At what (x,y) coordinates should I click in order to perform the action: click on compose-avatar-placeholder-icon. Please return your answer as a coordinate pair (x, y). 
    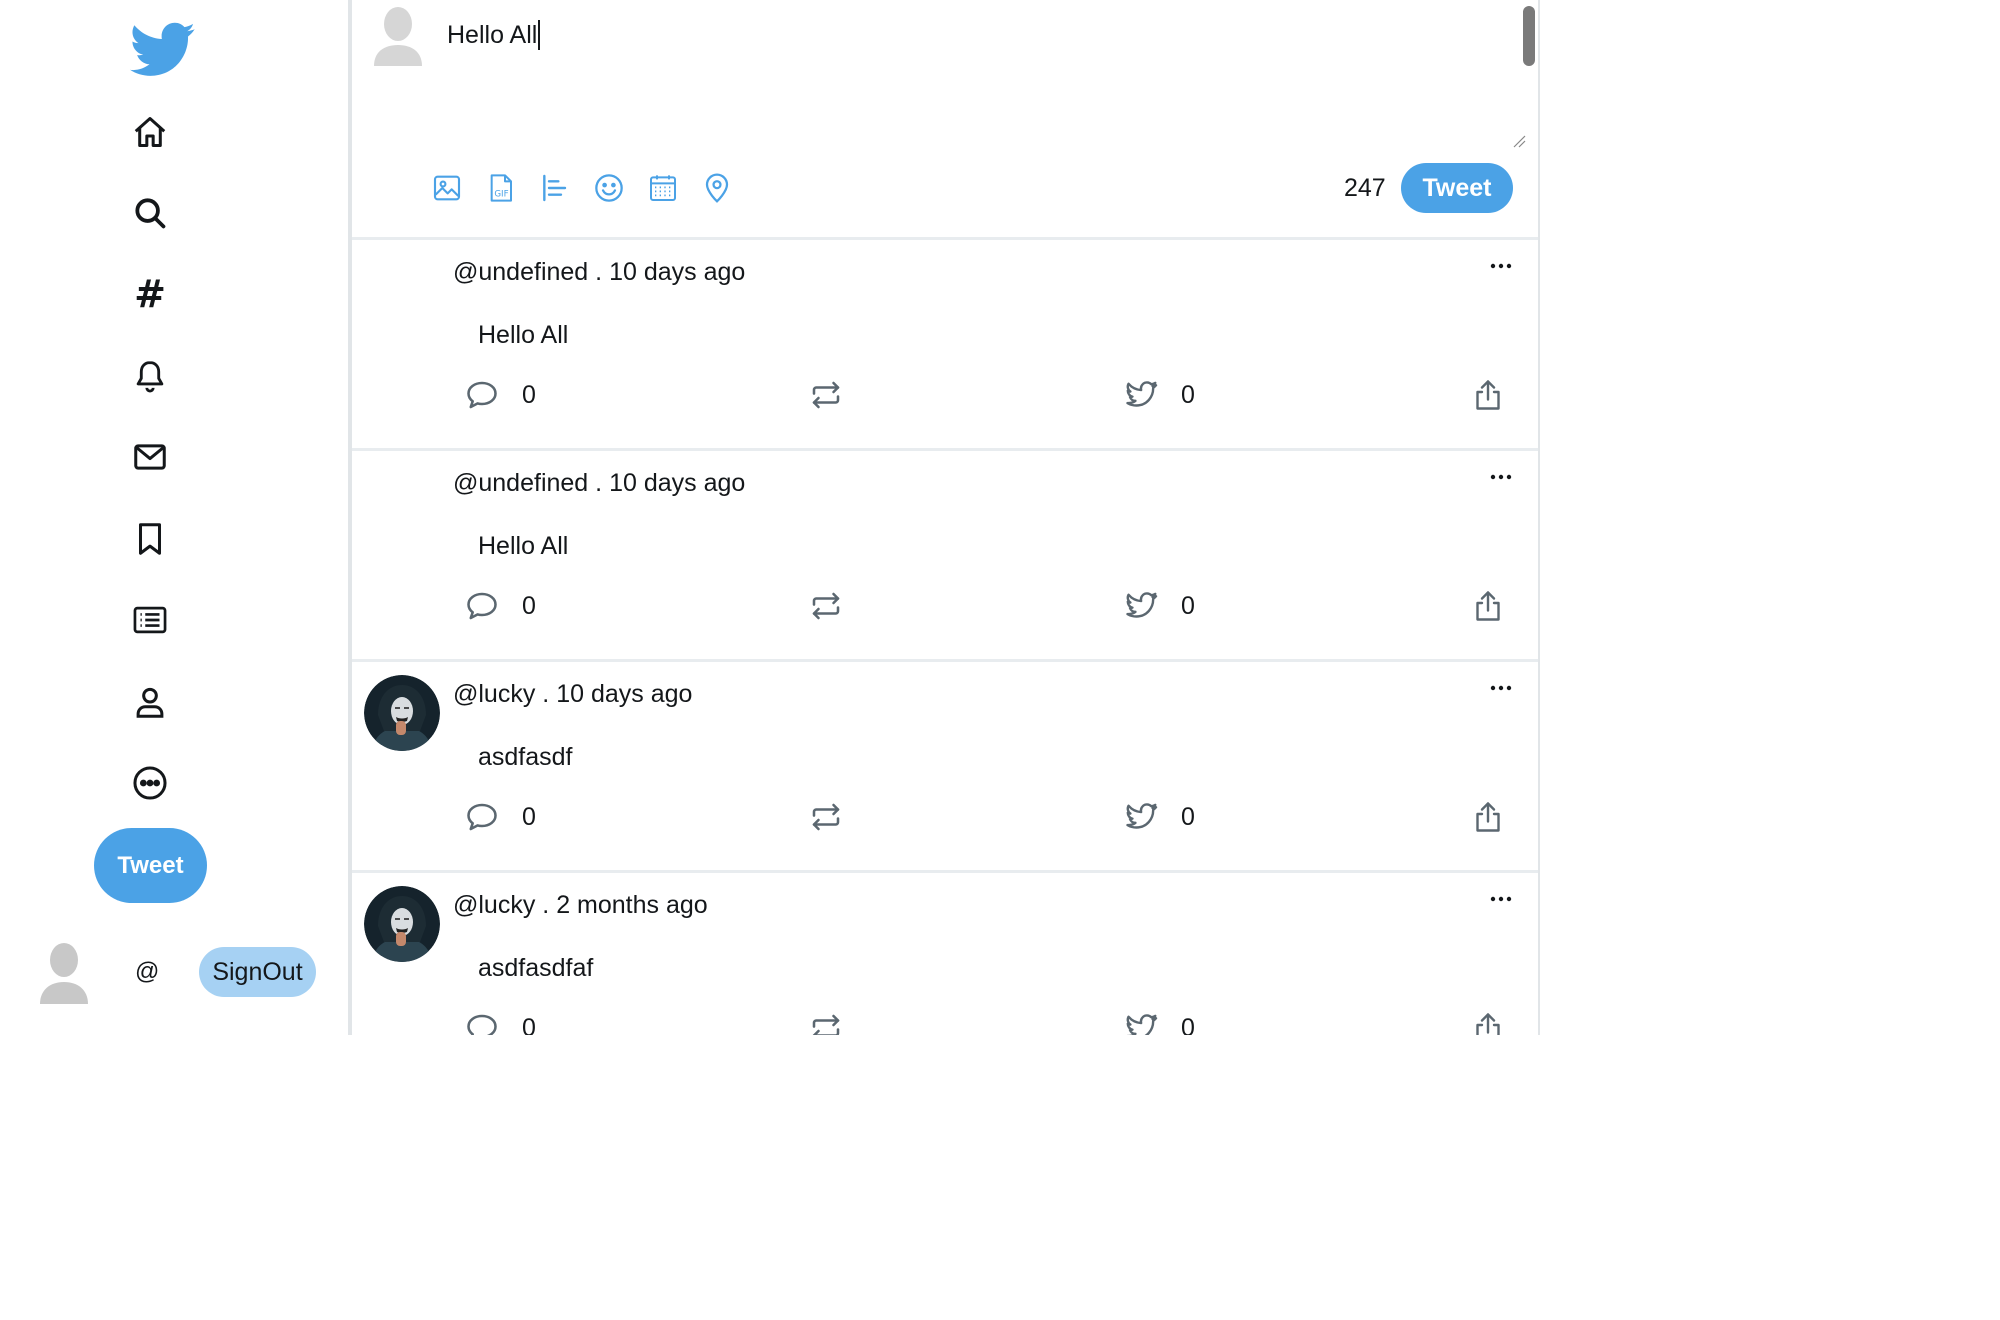
    Looking at the image, I should click on (398, 35).